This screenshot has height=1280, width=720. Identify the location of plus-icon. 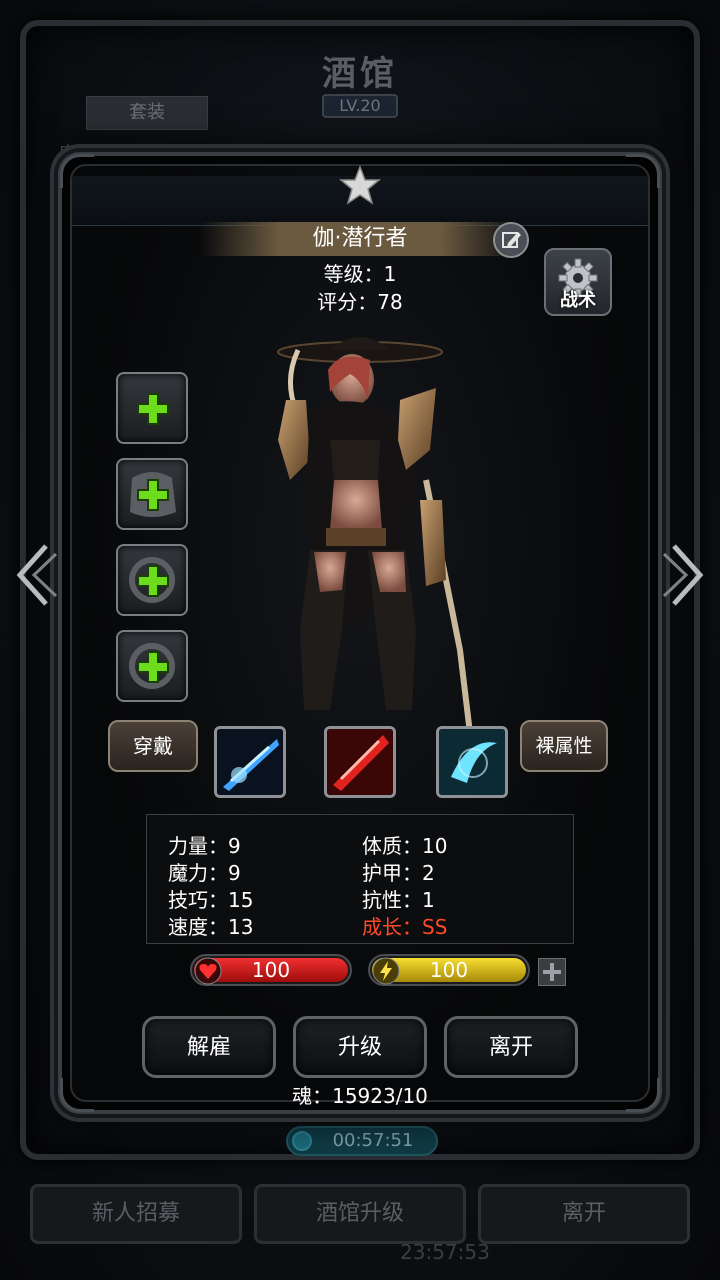
(552, 972).